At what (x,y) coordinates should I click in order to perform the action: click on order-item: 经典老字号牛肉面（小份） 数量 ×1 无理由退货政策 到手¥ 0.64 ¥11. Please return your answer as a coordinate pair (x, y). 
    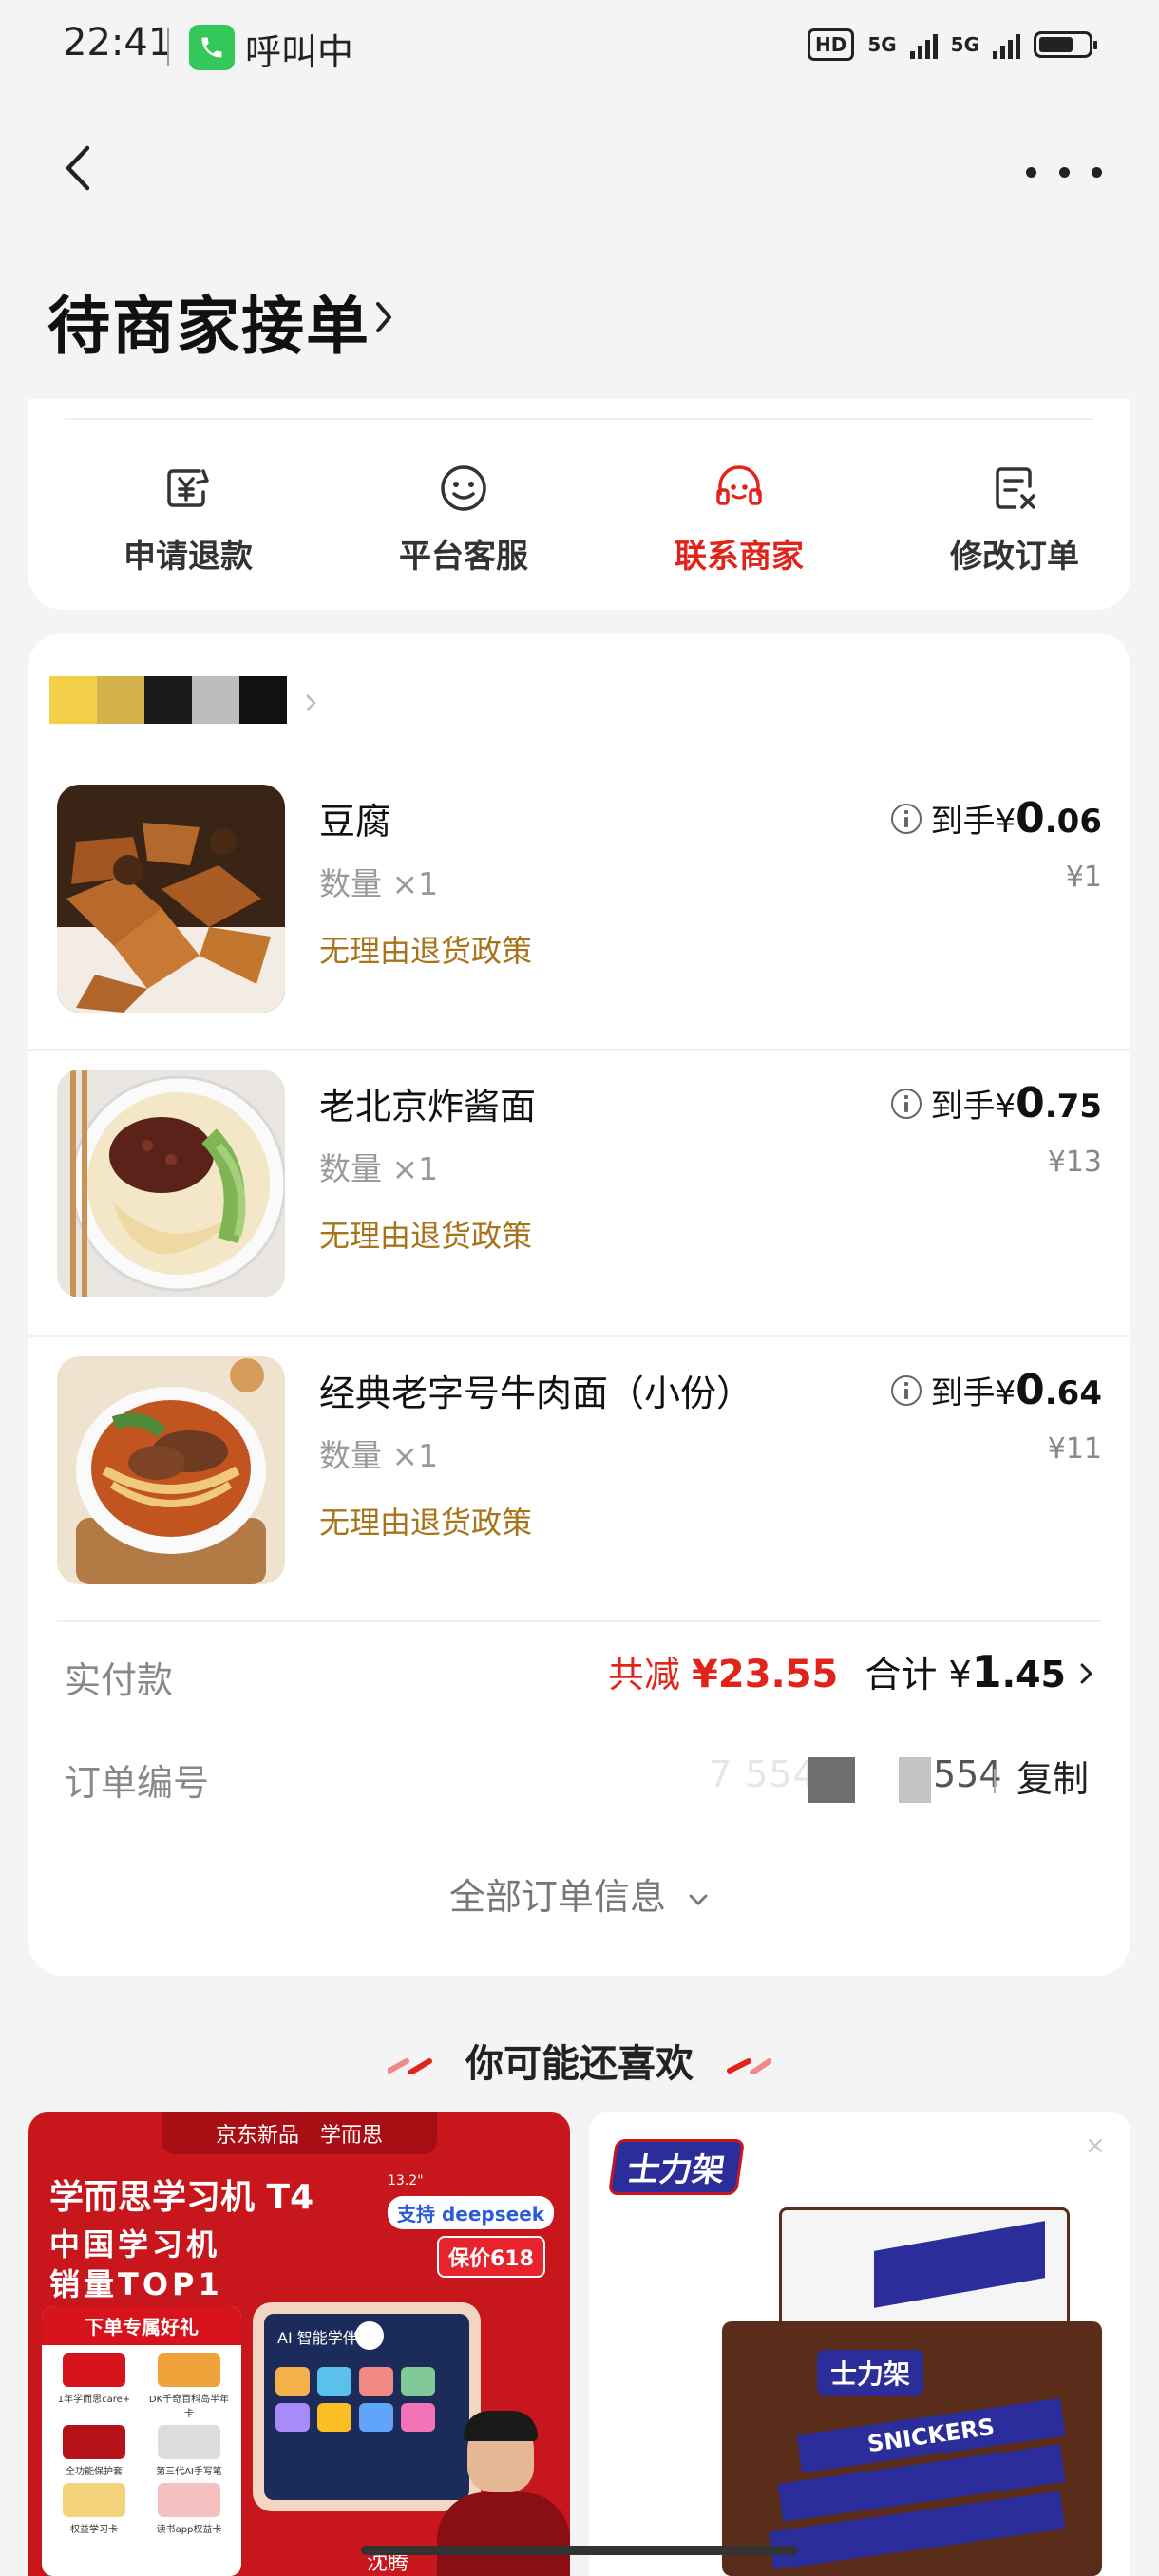
    Looking at the image, I should click on (579, 1479).